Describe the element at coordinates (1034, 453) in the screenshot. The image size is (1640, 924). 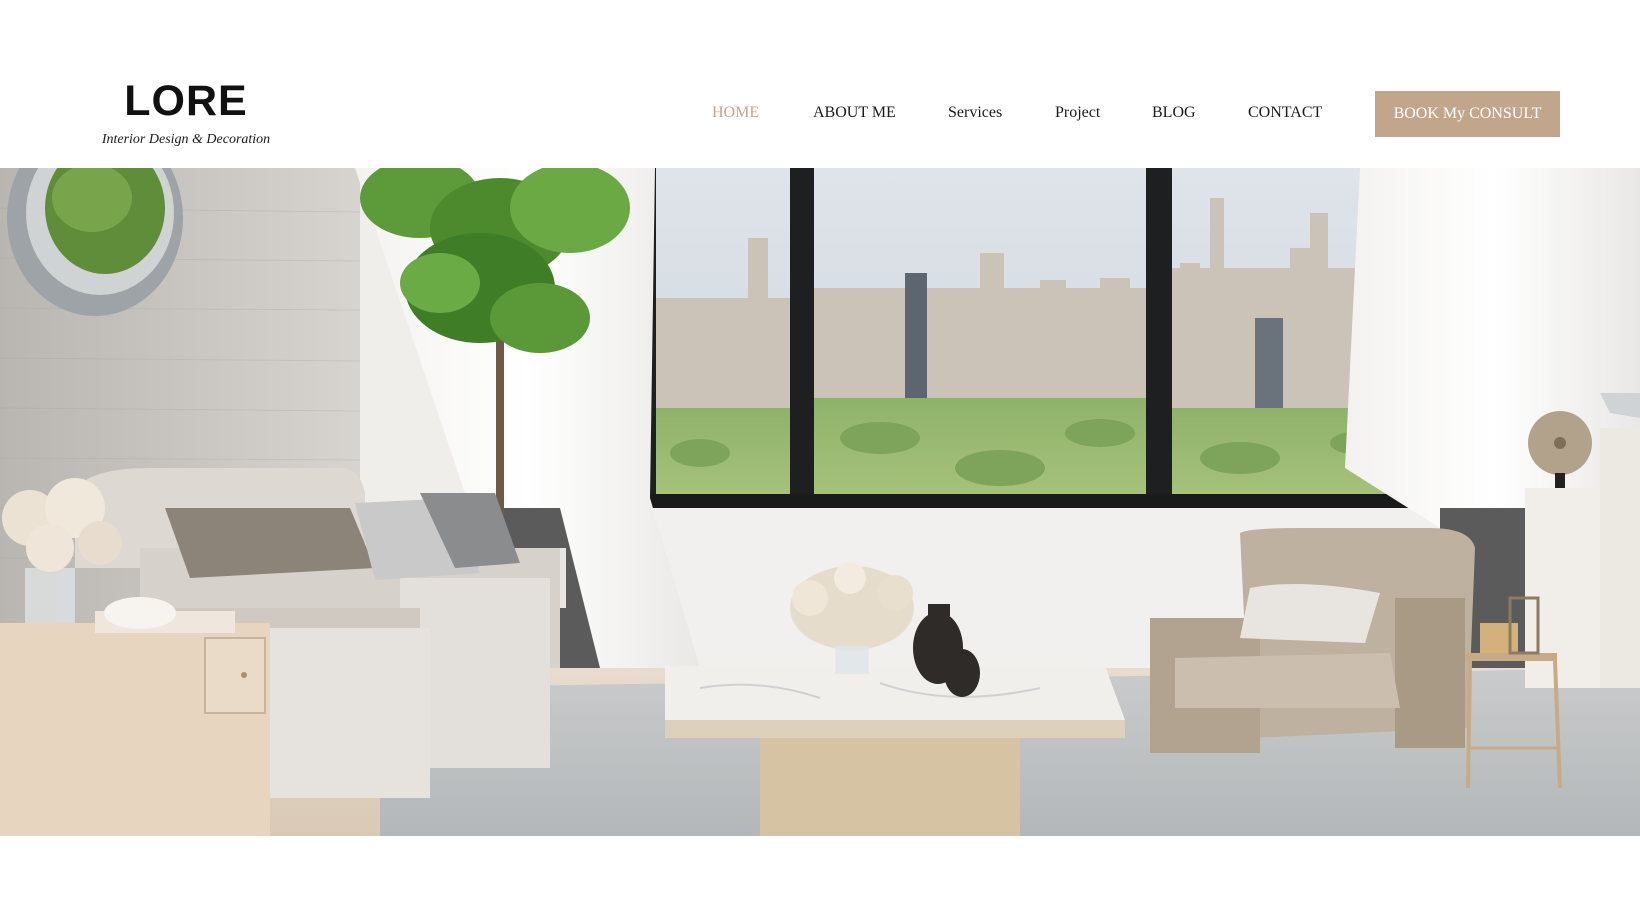
I see `park-trees` at that location.